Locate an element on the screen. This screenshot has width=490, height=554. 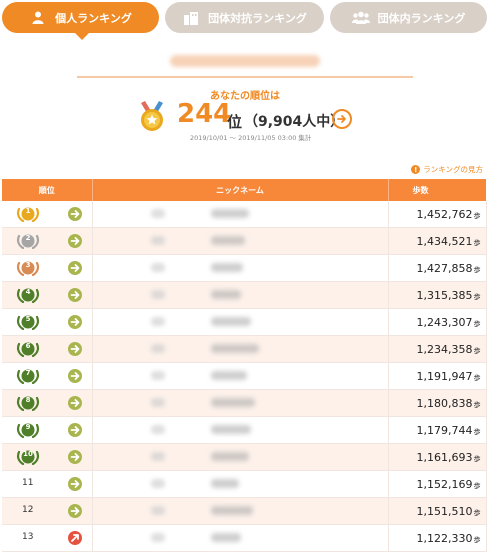
header-rank: 順位 is located at coordinates (47, 190).